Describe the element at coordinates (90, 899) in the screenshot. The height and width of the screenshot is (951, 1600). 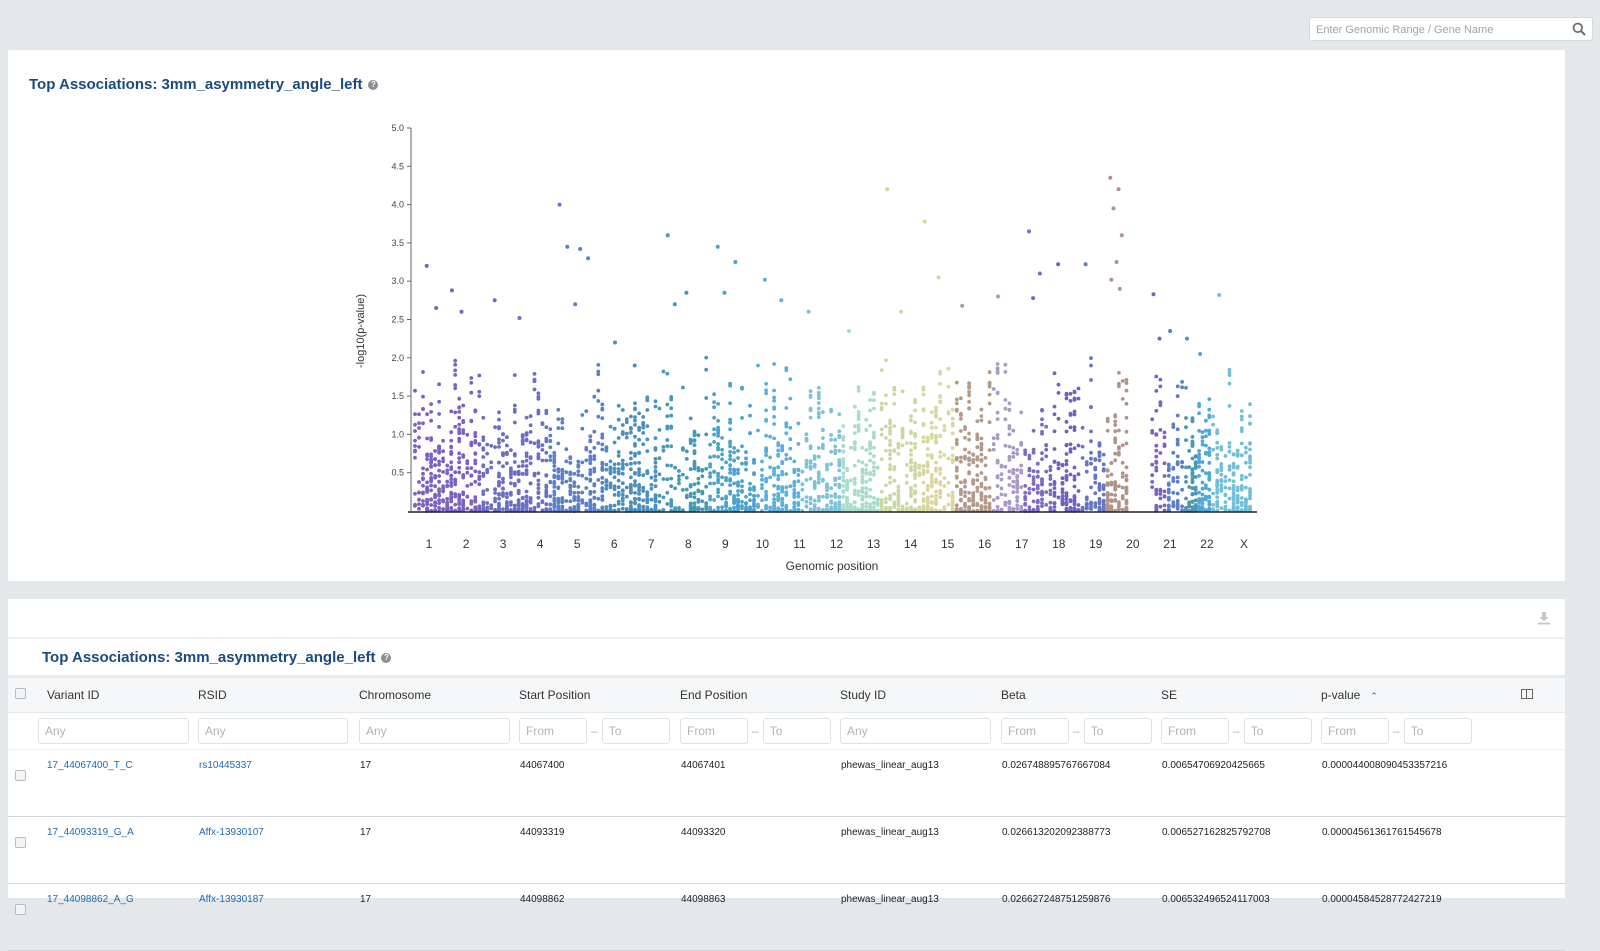
I see `variant-id-link: 17_44098862_A_G` at that location.